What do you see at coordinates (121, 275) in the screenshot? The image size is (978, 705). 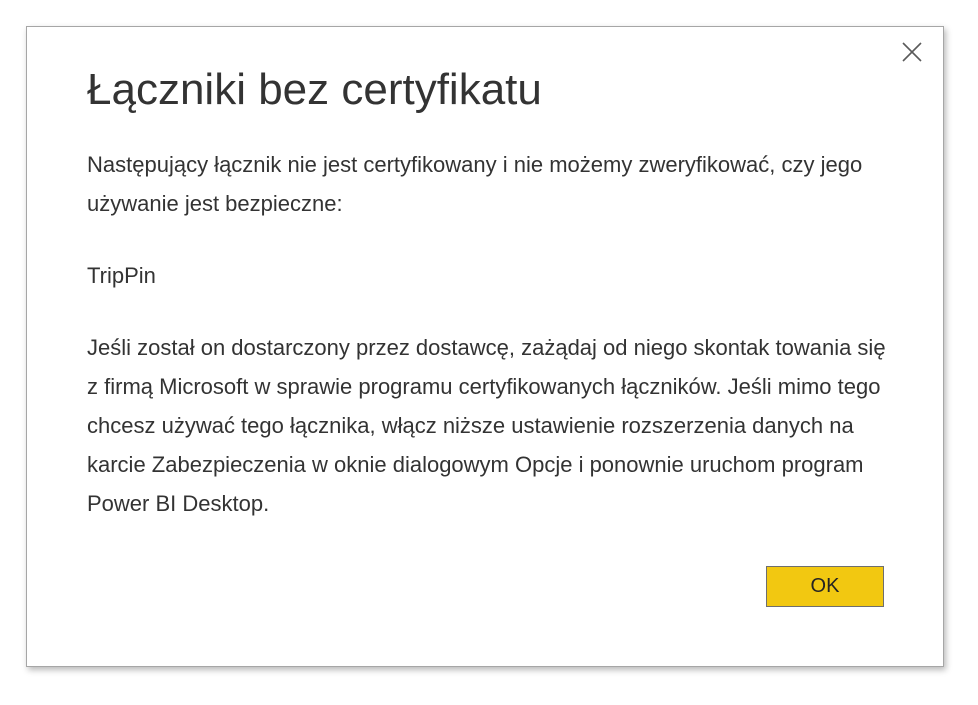 I see `connector-name: TripPin` at bounding box center [121, 275].